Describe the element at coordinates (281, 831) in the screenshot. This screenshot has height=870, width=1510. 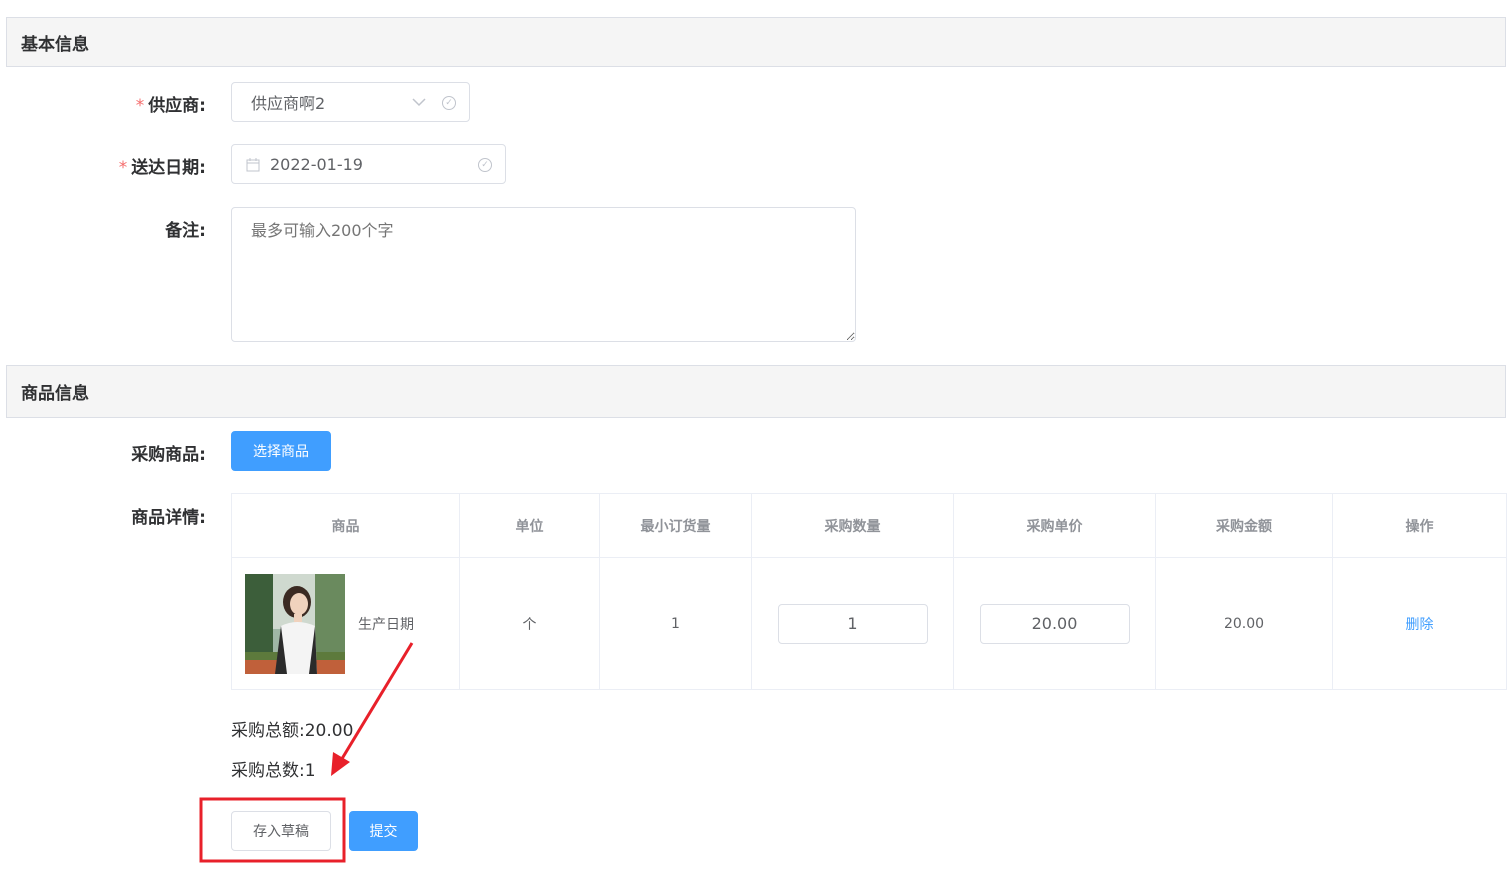
I see `save-draft-button: 存入草稿` at that location.